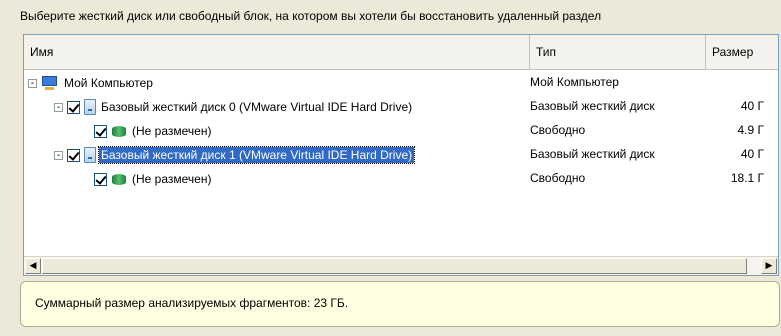 The image size is (781, 336). I want to click on column-header: Имя Тип Размер, so click(401, 52).